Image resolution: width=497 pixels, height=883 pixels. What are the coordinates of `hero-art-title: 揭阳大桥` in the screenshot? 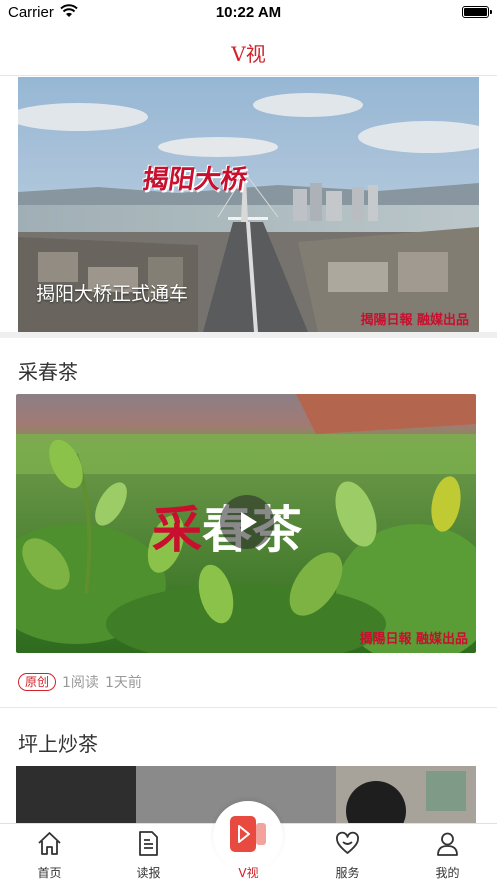 It's located at (194, 180).